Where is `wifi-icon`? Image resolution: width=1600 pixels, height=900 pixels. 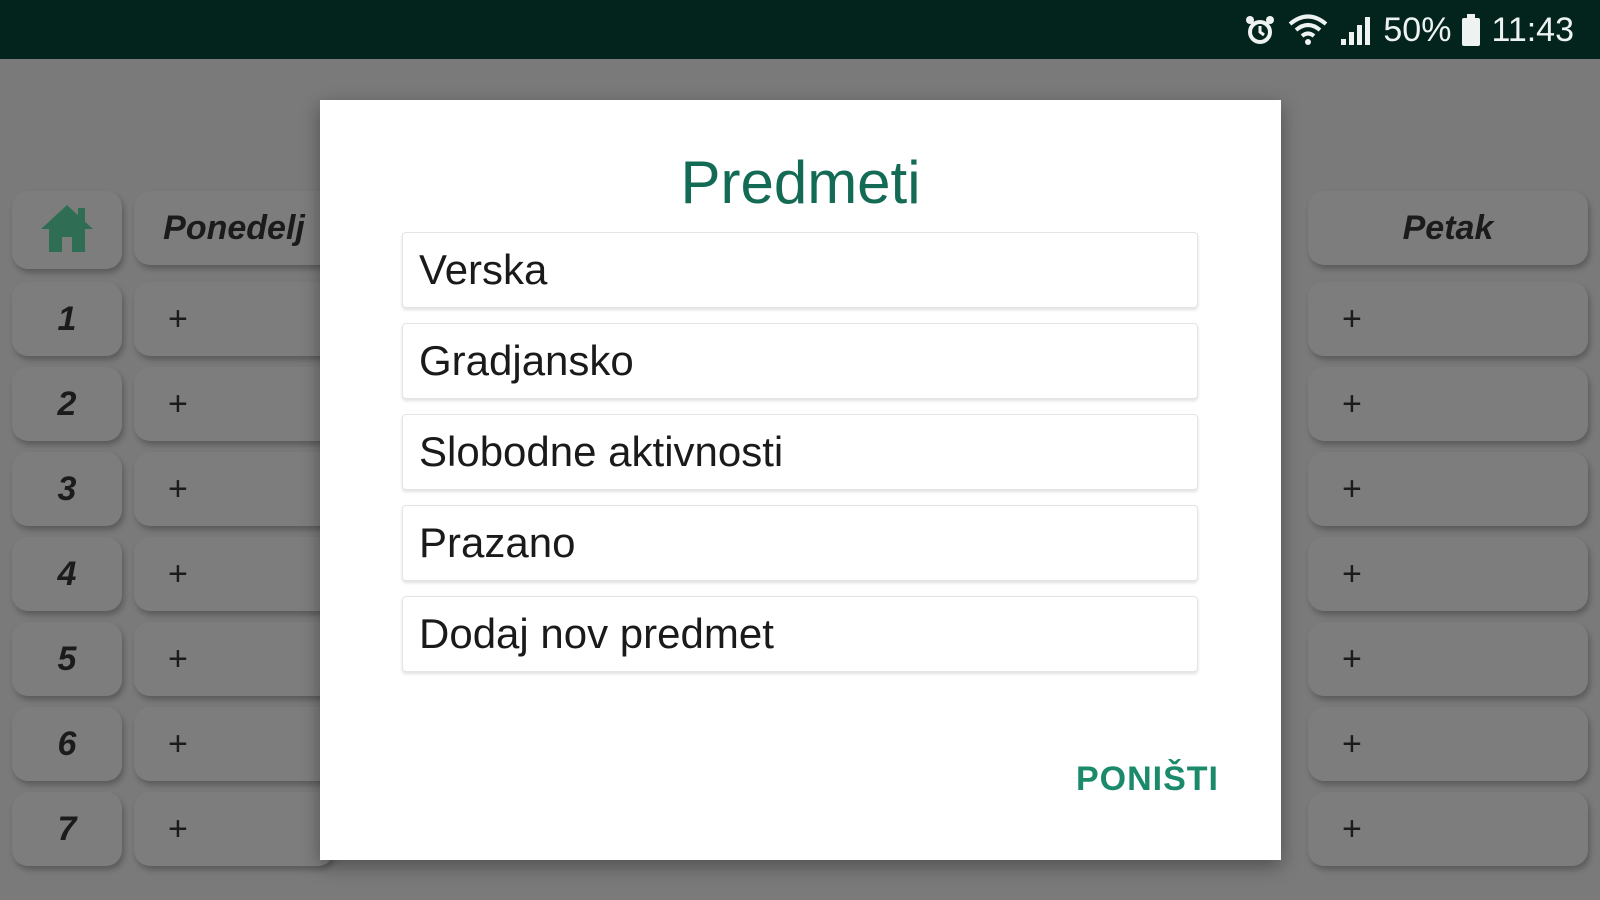 wifi-icon is located at coordinates (1308, 30).